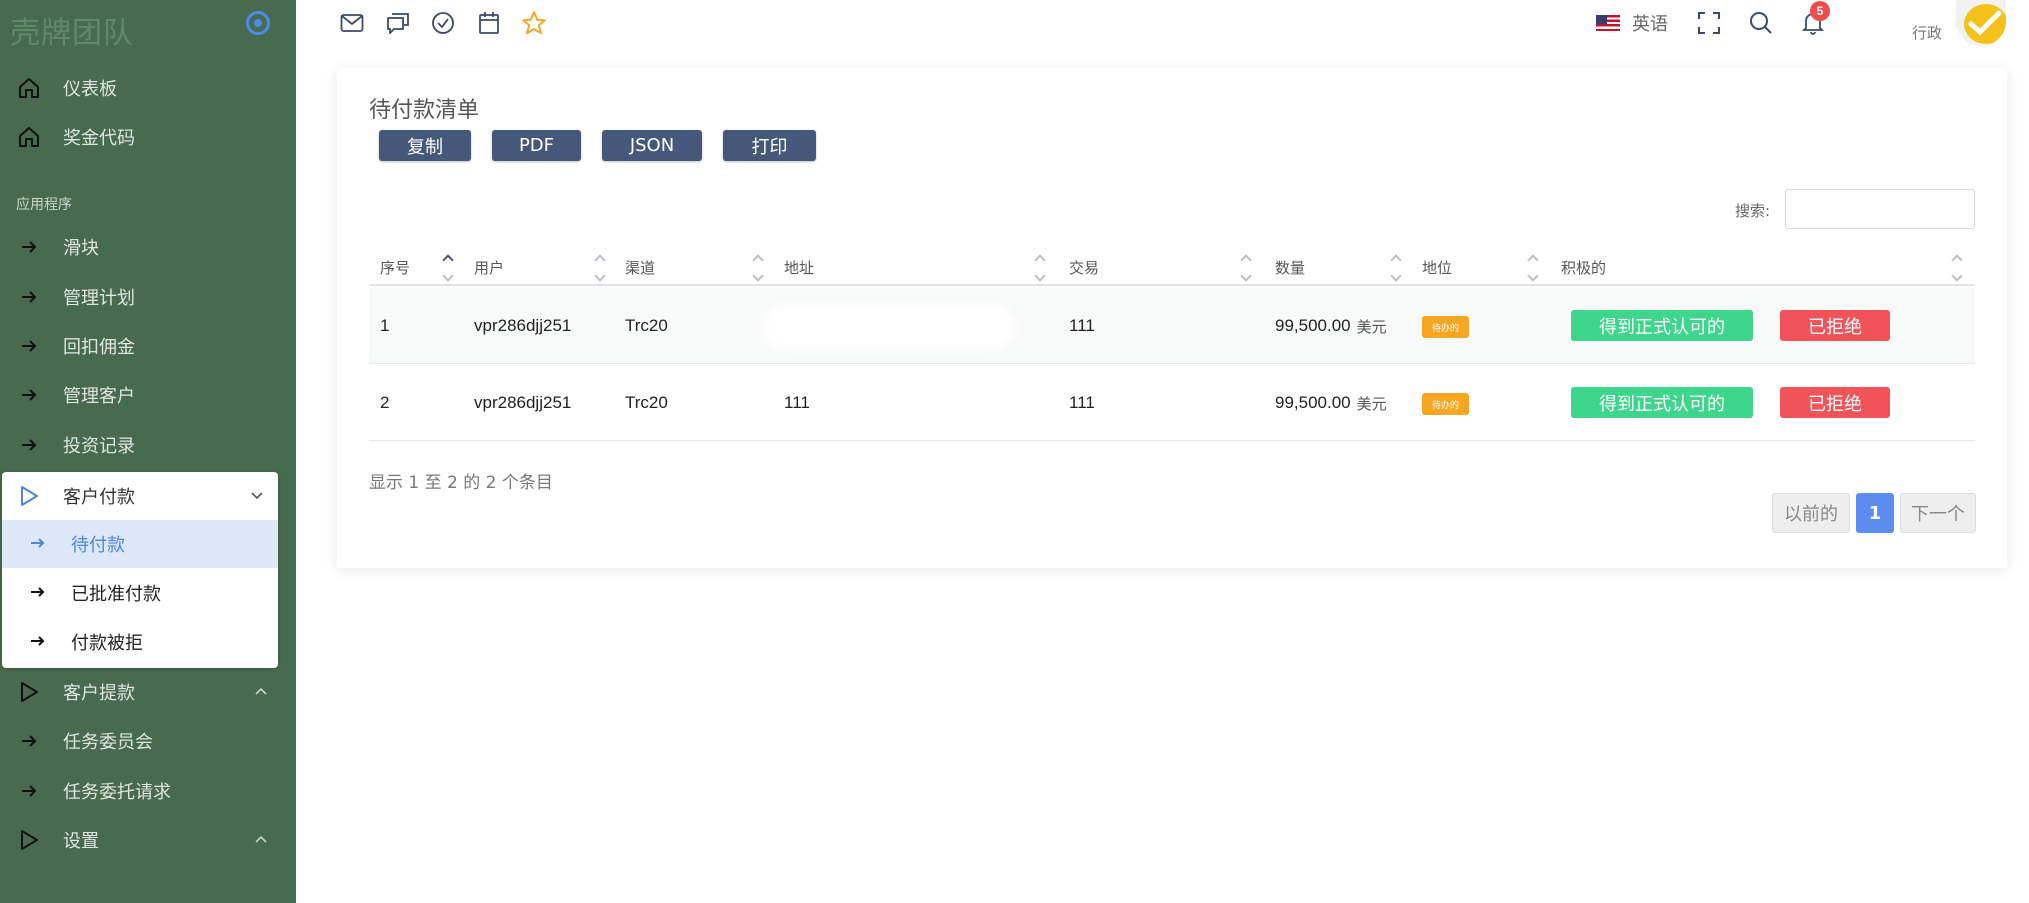  I want to click on sidebar-item-label: 管理计划, so click(99, 298).